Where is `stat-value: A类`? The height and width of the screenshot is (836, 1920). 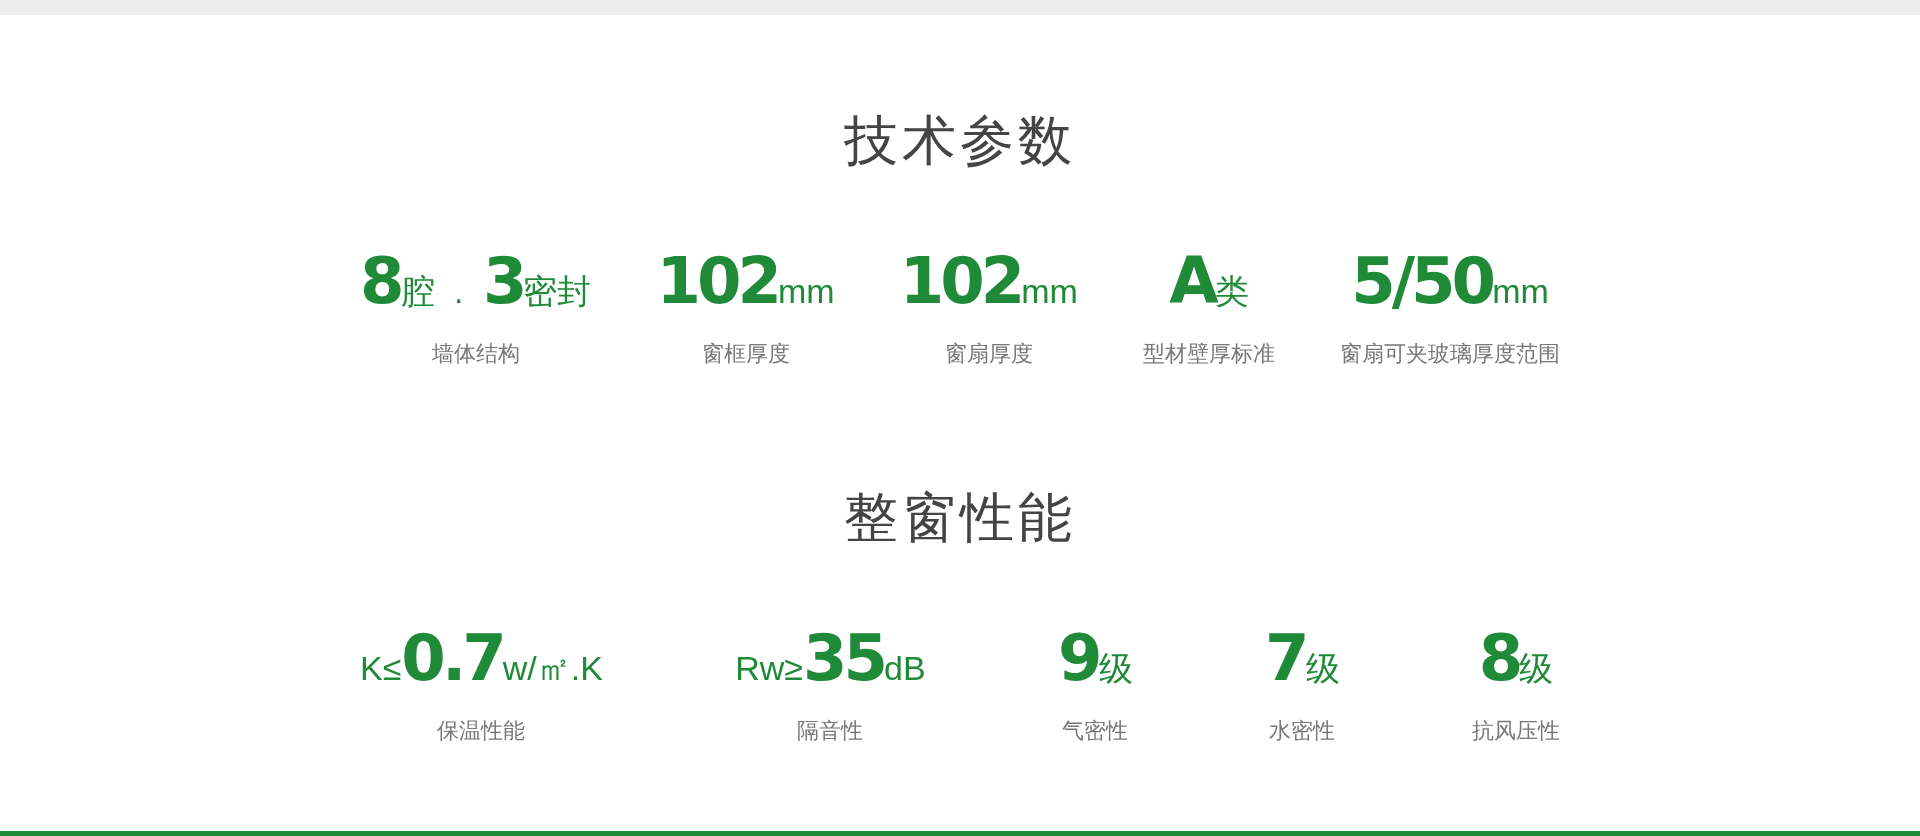
stat-value: A类 is located at coordinates (1209, 284).